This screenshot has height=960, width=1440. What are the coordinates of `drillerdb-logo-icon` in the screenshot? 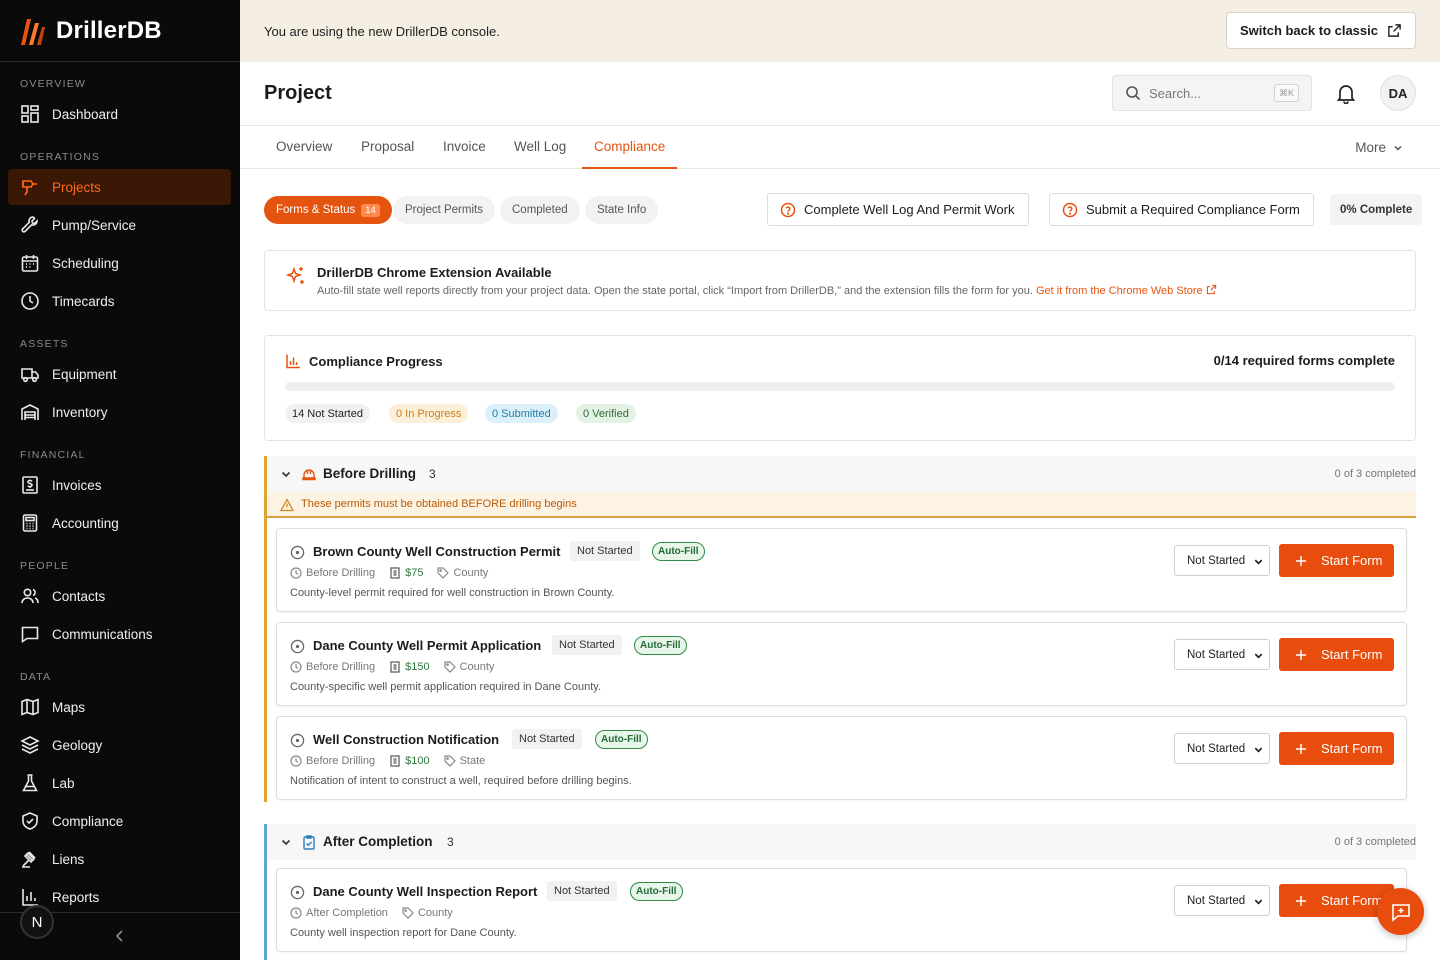 It's located at (33, 31).